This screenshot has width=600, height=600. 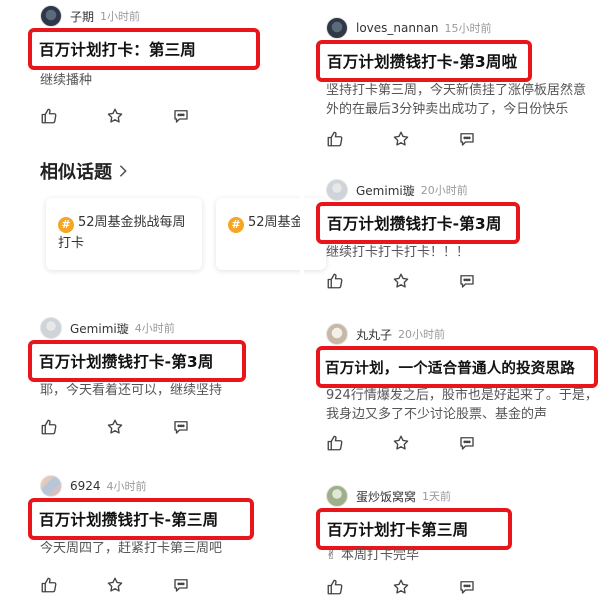 I want to click on post-body: 今天周四了，赶紧打卡第三周吧, so click(x=165, y=548).